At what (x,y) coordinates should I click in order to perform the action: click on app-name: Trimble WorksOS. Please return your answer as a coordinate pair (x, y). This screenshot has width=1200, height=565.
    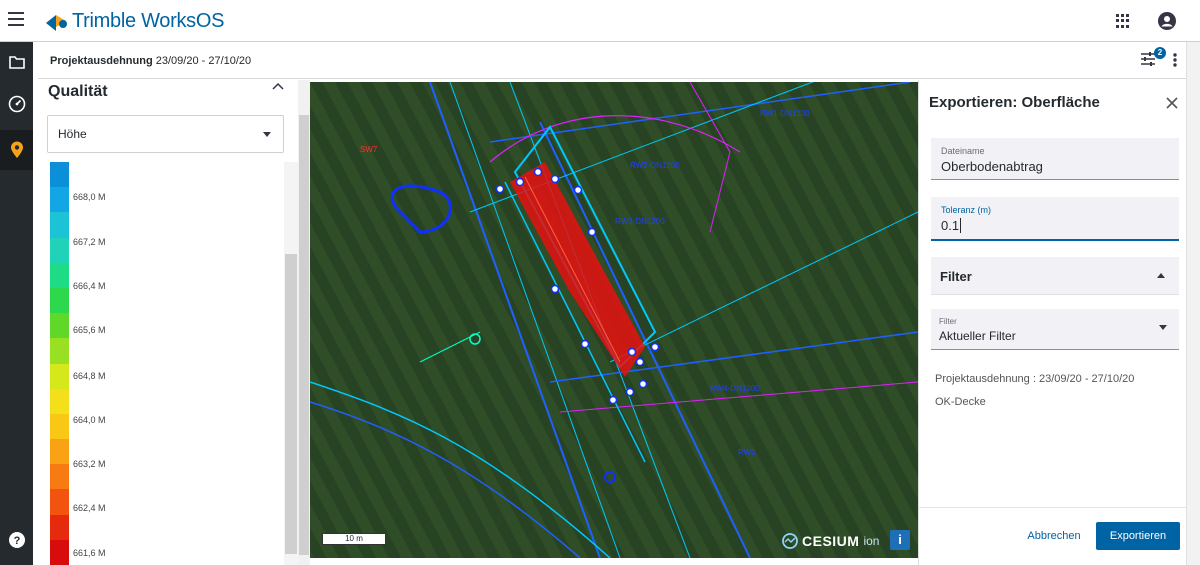
    Looking at the image, I should click on (148, 20).